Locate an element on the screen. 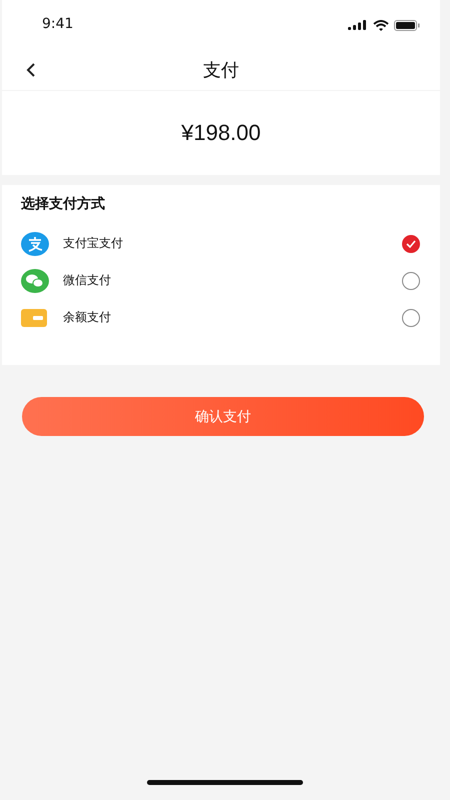  check-icon is located at coordinates (411, 243).